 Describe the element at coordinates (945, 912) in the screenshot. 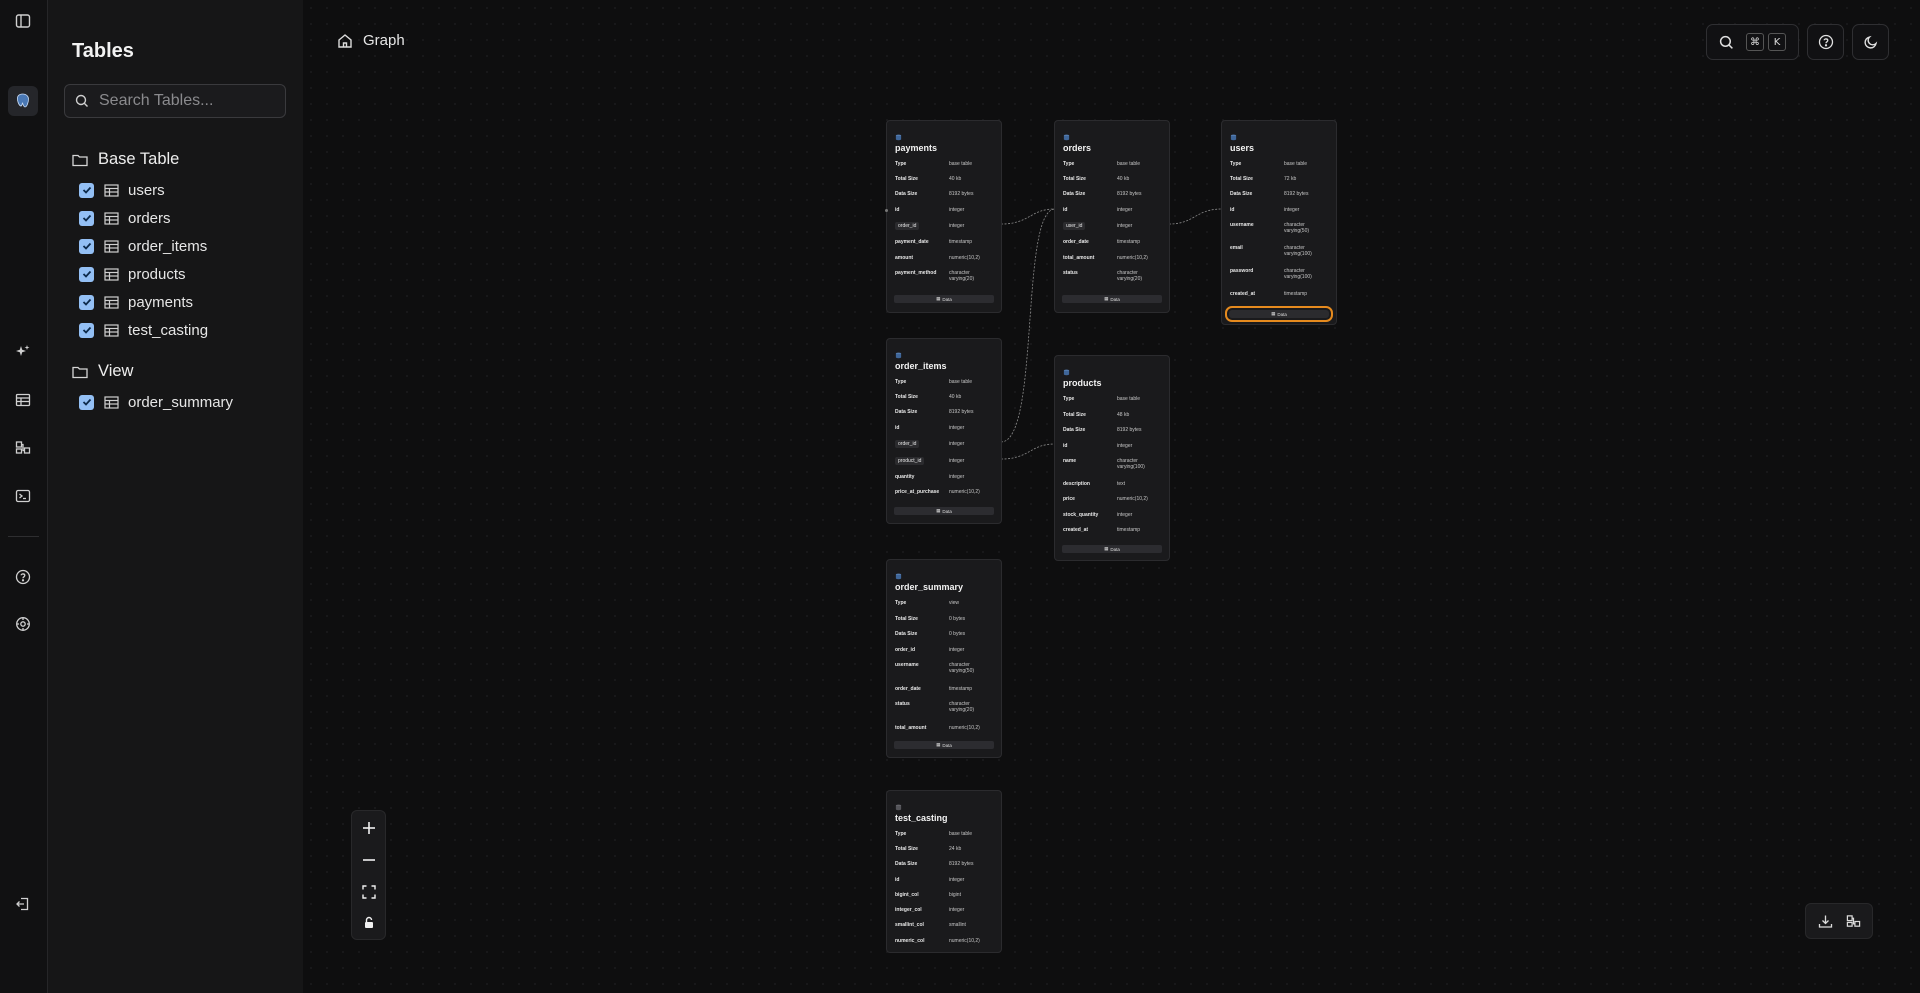

I see `row-column: integer_col integer` at that location.